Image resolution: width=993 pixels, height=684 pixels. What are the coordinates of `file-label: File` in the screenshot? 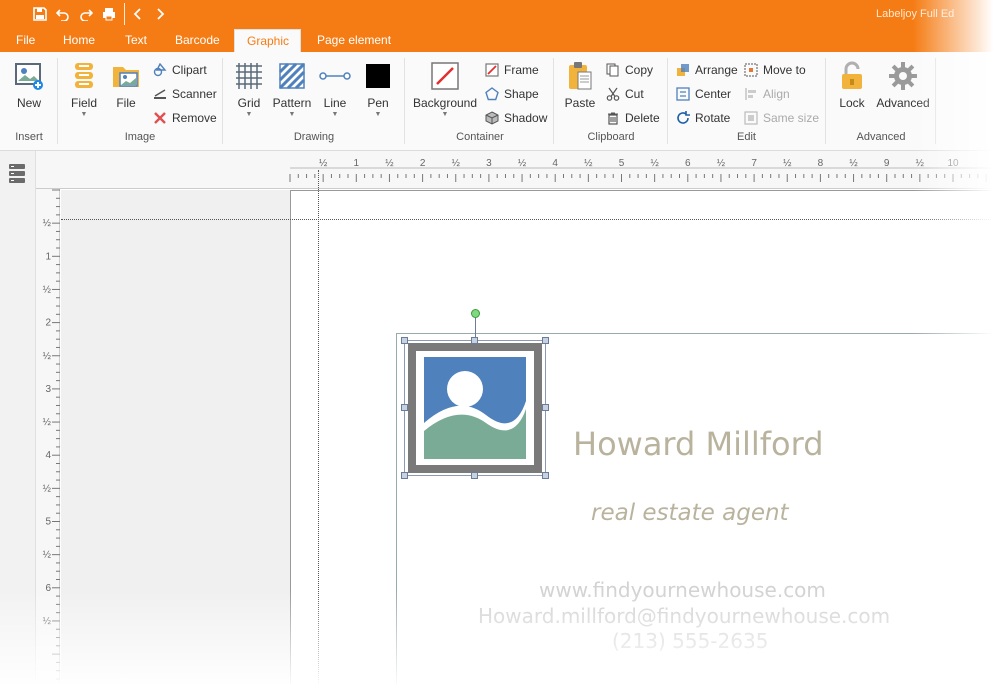 It's located at (126, 103).